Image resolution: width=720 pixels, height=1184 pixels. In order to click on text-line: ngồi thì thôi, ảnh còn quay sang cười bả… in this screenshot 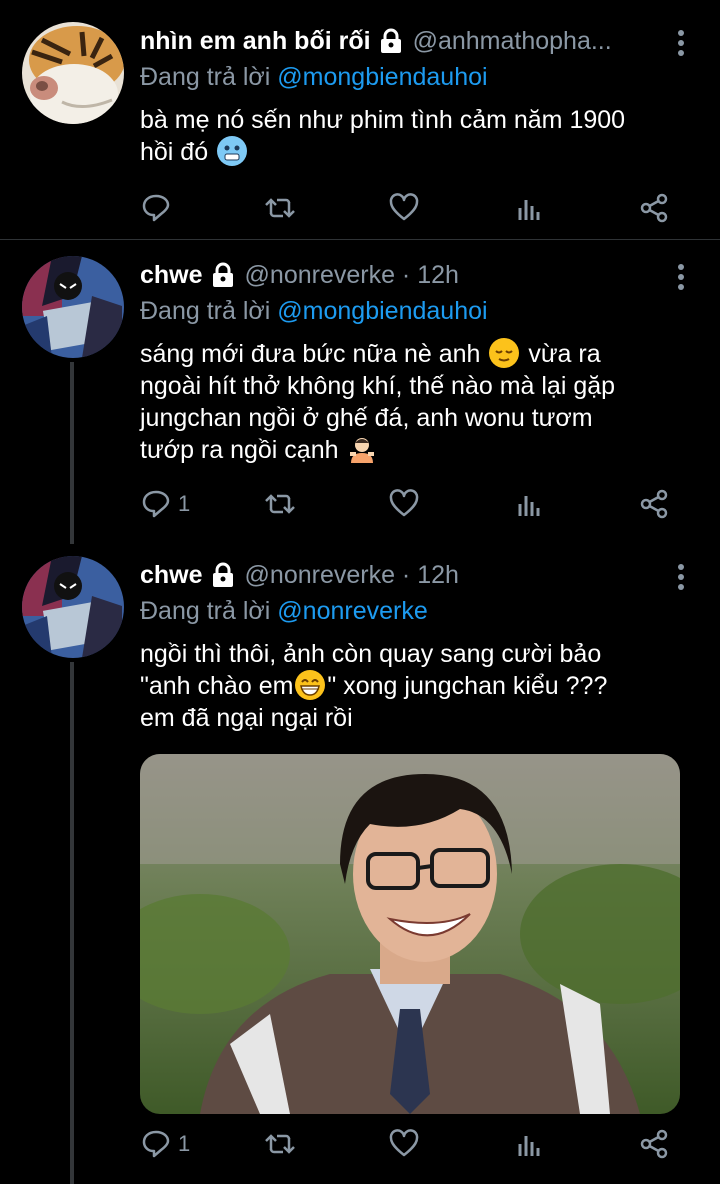, I will do `click(371, 654)`.